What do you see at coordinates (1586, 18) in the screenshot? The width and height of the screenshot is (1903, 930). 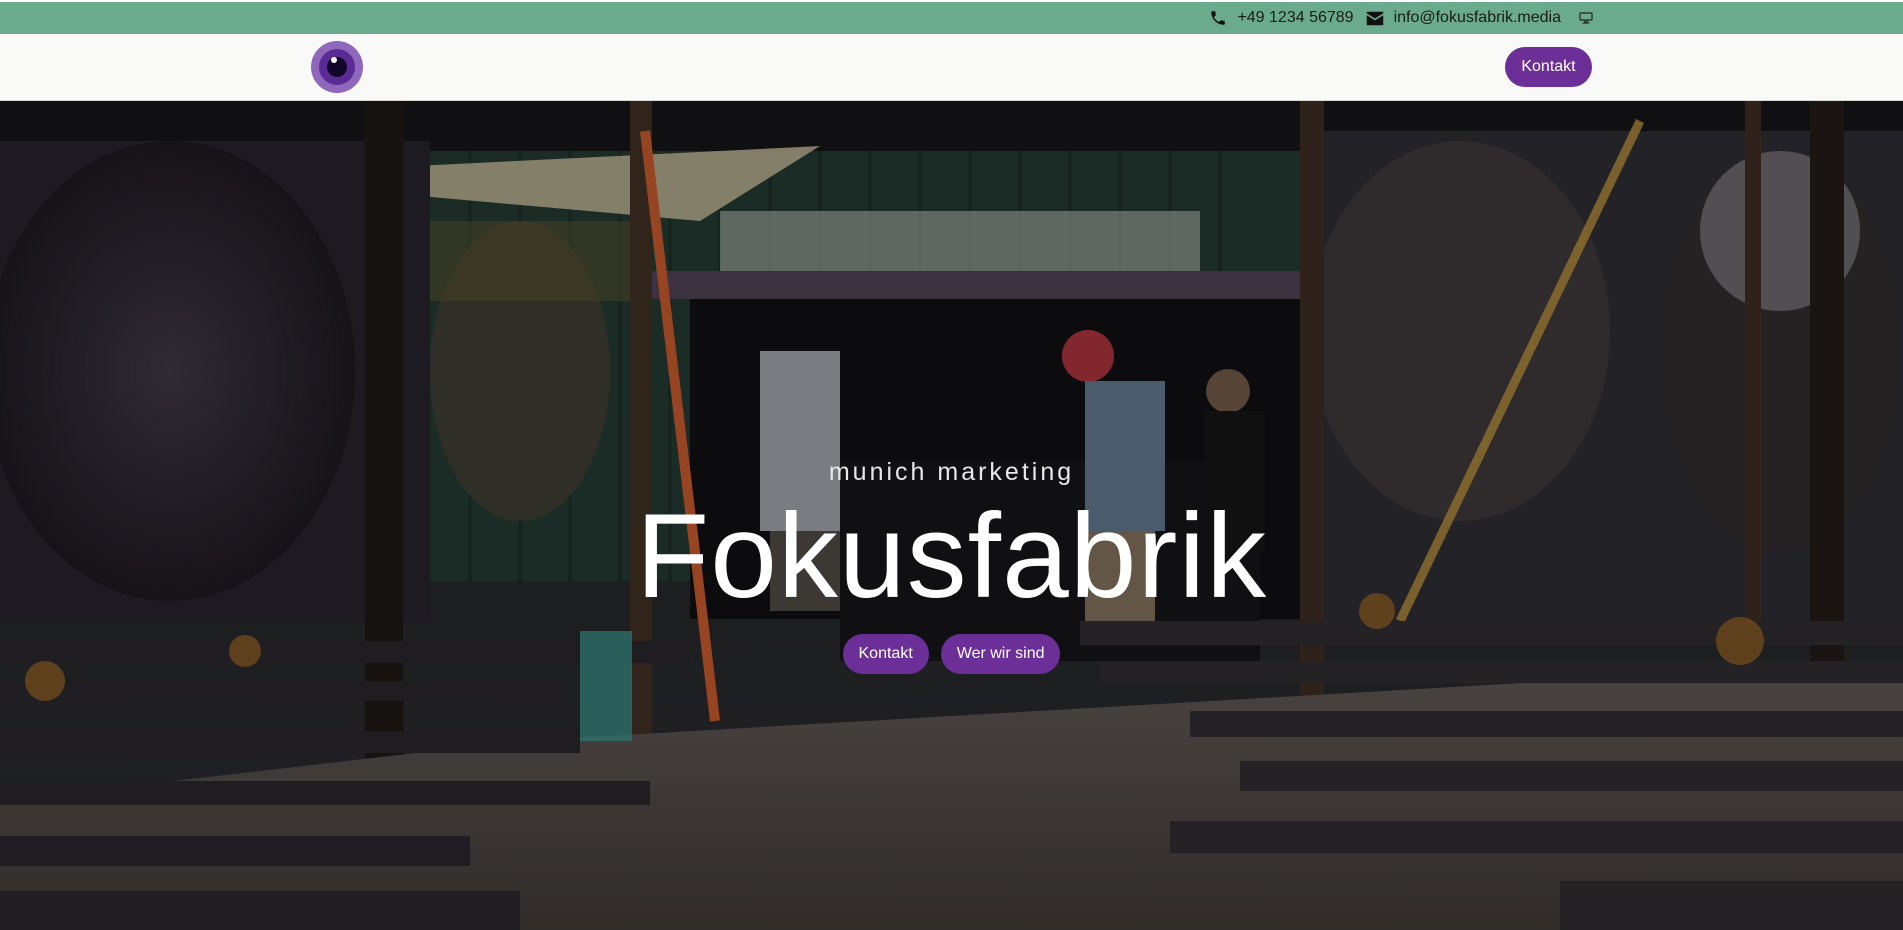 I see `monitor-icon` at bounding box center [1586, 18].